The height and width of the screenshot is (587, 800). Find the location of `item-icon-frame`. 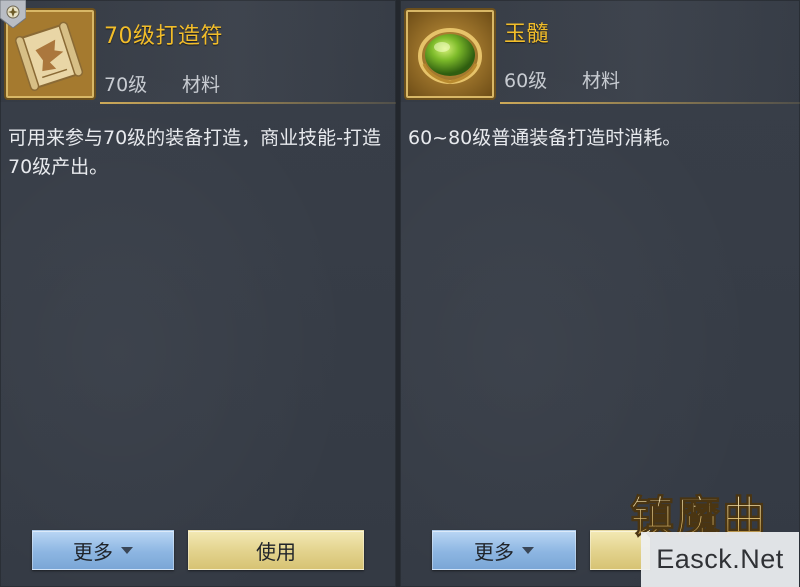

item-icon-frame is located at coordinates (450, 54).